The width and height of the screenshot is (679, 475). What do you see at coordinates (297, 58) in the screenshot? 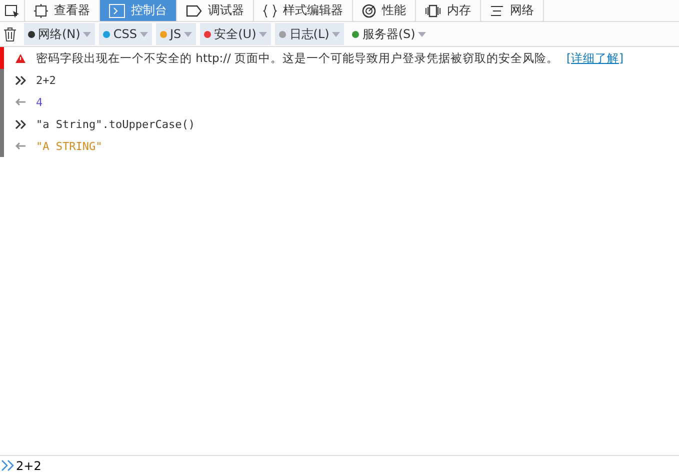
I see `warning-message: 密码字段出现在一个不安全的 http:// 页面中。这是一个可能导致用户登录凭据被窃取的安全风险。` at bounding box center [297, 58].